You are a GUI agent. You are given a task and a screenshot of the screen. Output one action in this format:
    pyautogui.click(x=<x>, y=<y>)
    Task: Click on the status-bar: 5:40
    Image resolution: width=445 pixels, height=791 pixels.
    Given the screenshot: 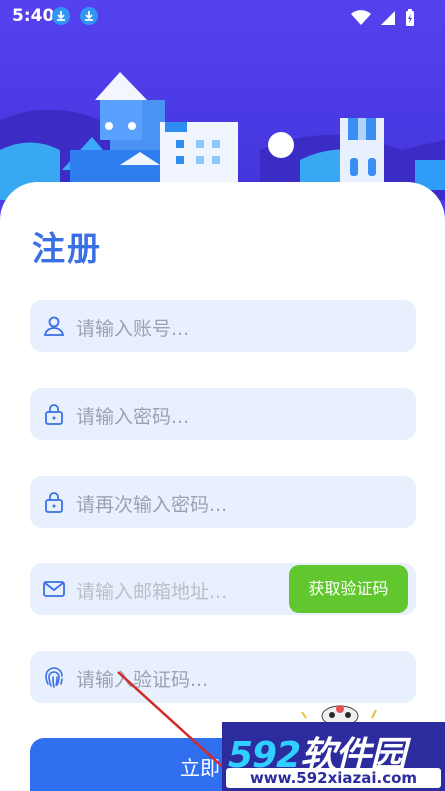 What is the action you would take?
    pyautogui.click(x=222, y=16)
    